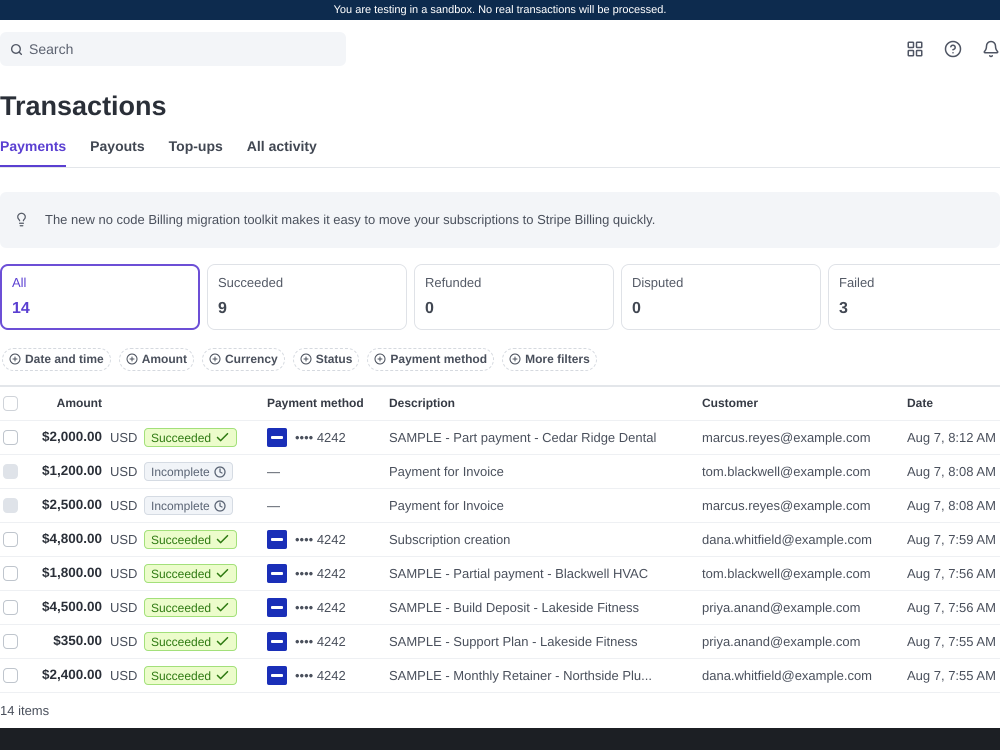 This screenshot has height=750, width=1000. I want to click on amount-text: $1,800.00, so click(72, 572).